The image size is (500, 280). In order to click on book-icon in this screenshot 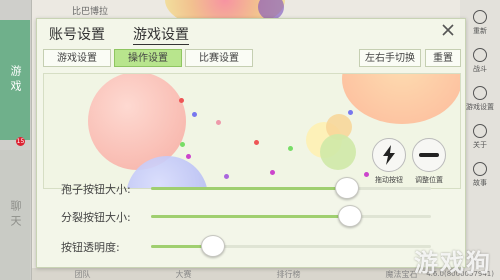, I will do `click(480, 169)`.